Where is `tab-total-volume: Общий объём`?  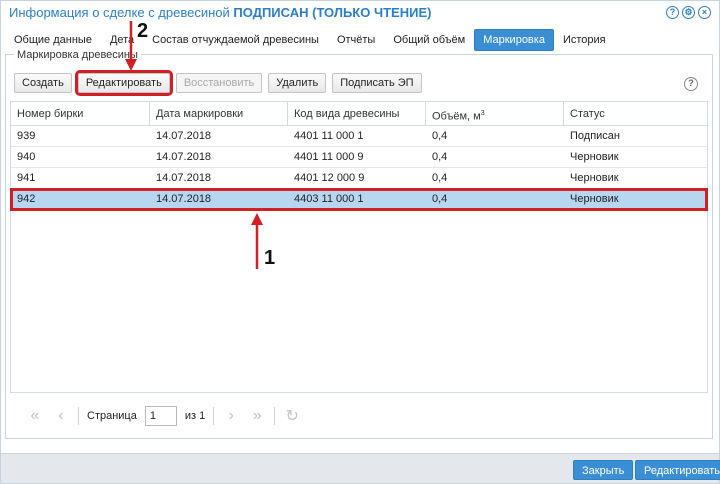 tab-total-volume: Общий объём is located at coordinates (429, 40).